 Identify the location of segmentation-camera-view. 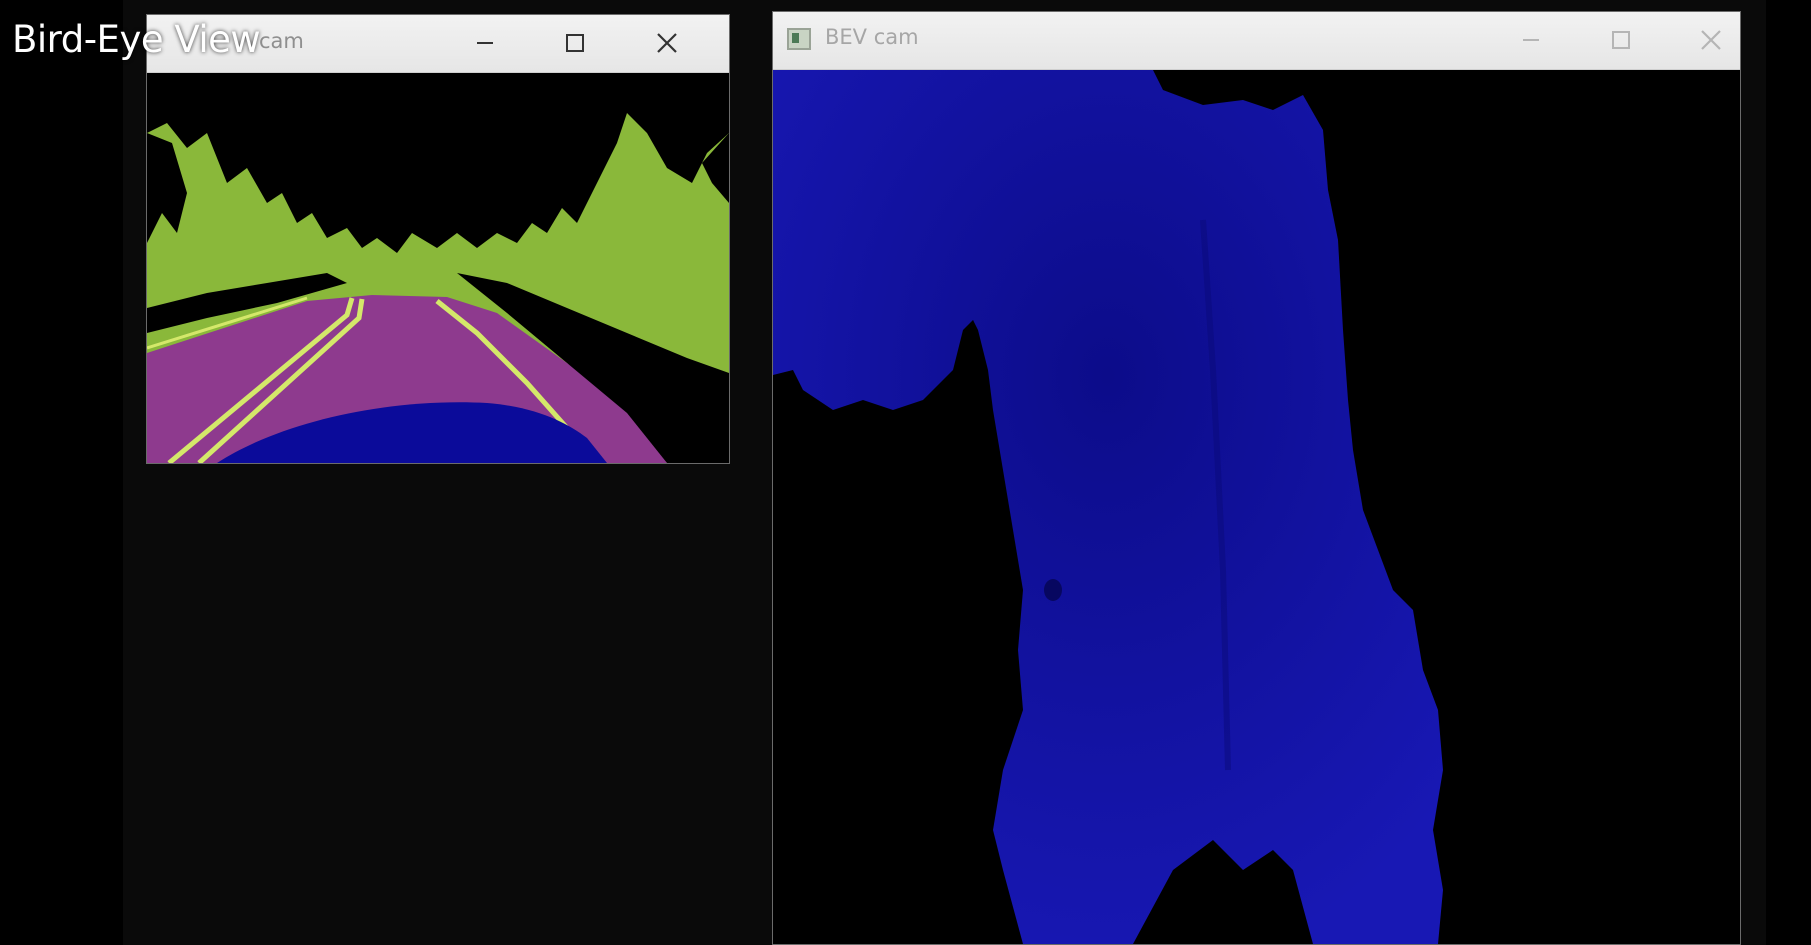
(438, 268).